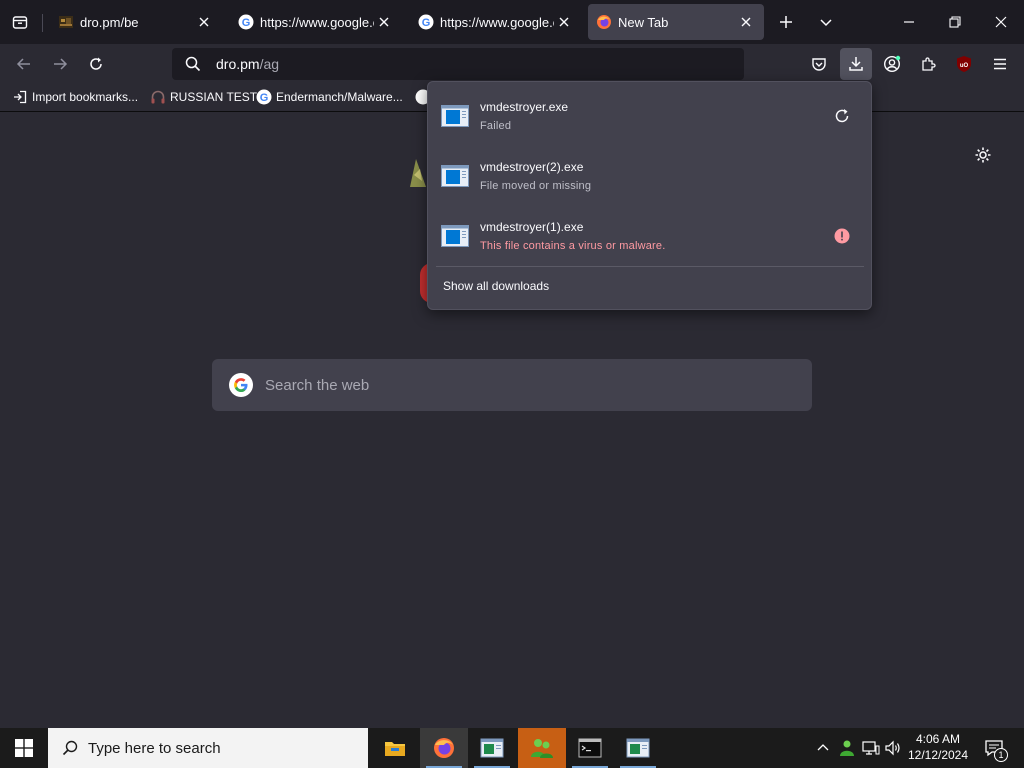 Image resolution: width=1024 pixels, height=768 pixels. I want to click on hamburger-menu-icon, so click(1000, 64).